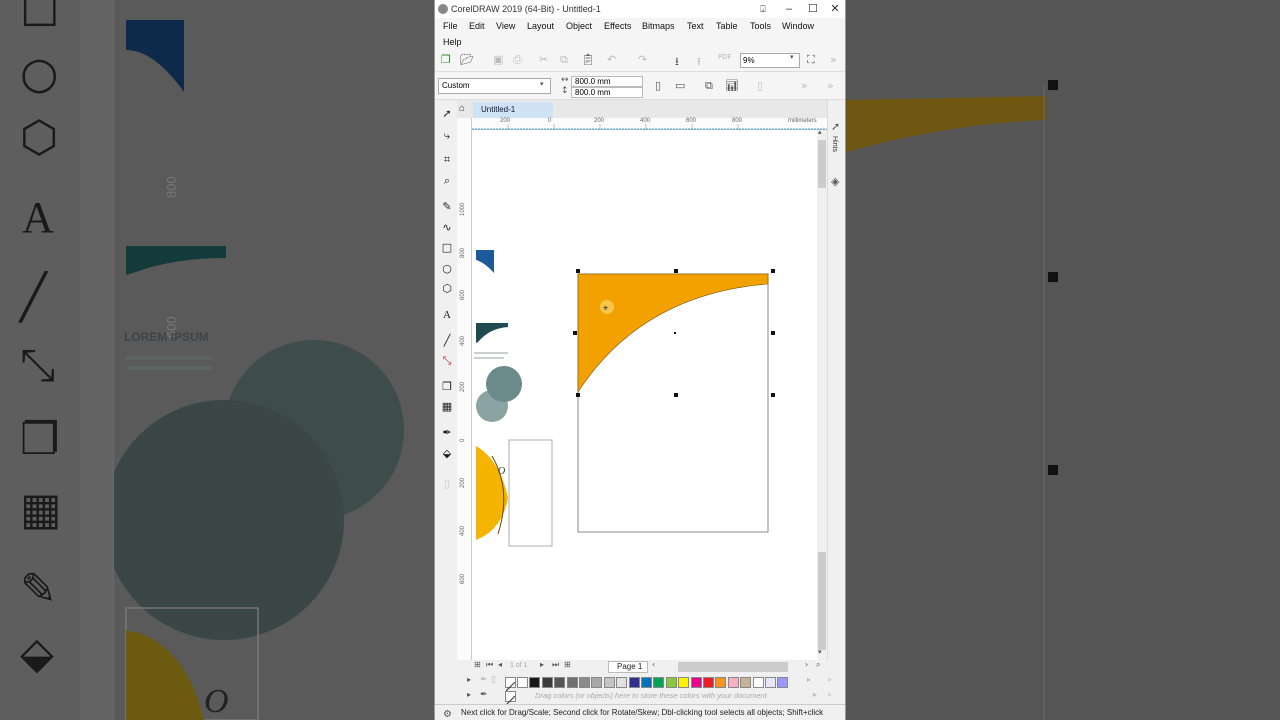 This screenshot has width=1280, height=720. Describe the element at coordinates (822, 394) in the screenshot. I see `vertical-scrollbar: ▴ ▾` at that location.